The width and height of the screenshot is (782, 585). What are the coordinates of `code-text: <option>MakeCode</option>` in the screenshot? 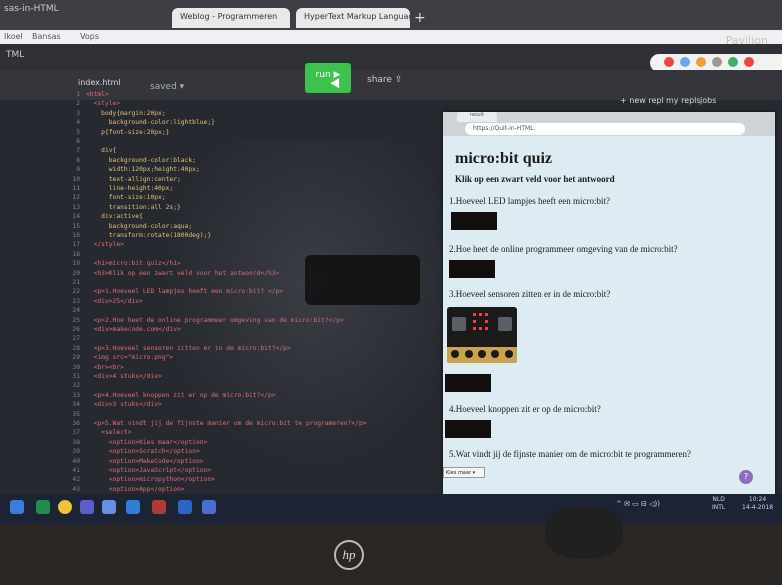 It's located at (145, 461).